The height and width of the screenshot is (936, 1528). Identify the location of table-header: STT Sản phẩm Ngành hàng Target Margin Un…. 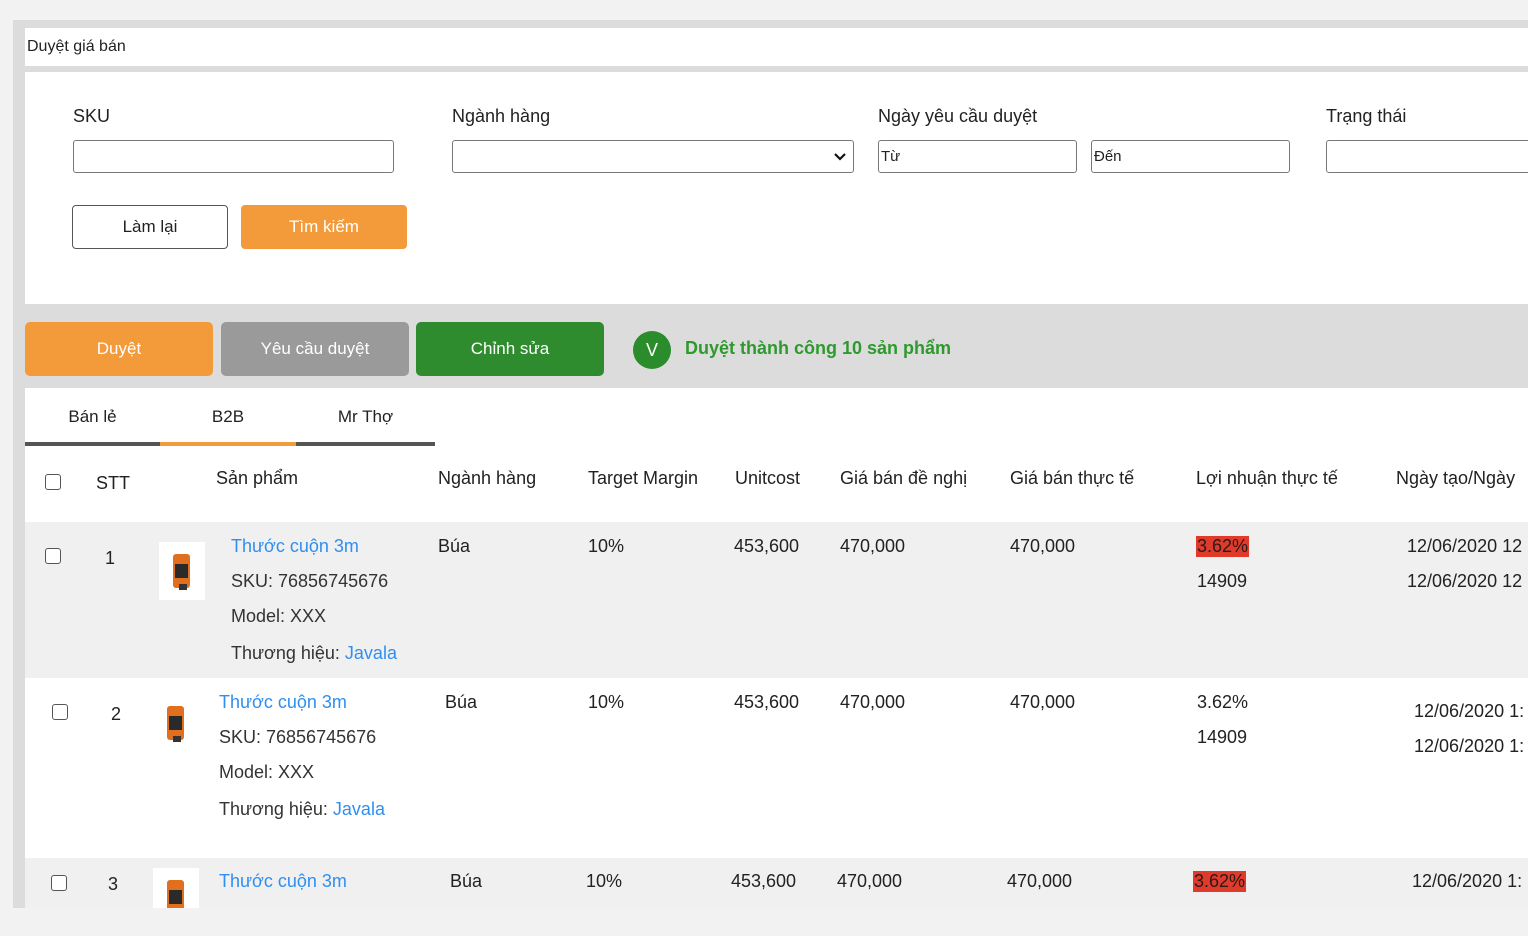
(776, 485).